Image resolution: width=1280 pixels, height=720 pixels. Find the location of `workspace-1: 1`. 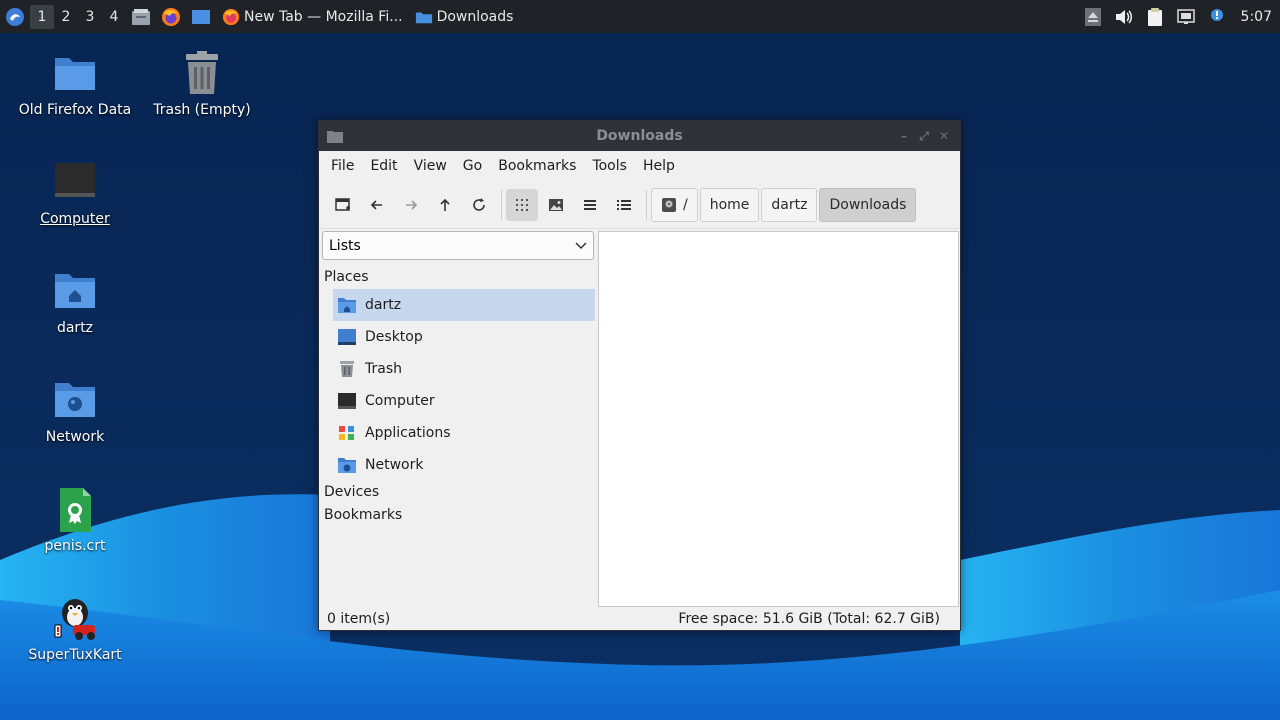

workspace-1: 1 is located at coordinates (42, 16).